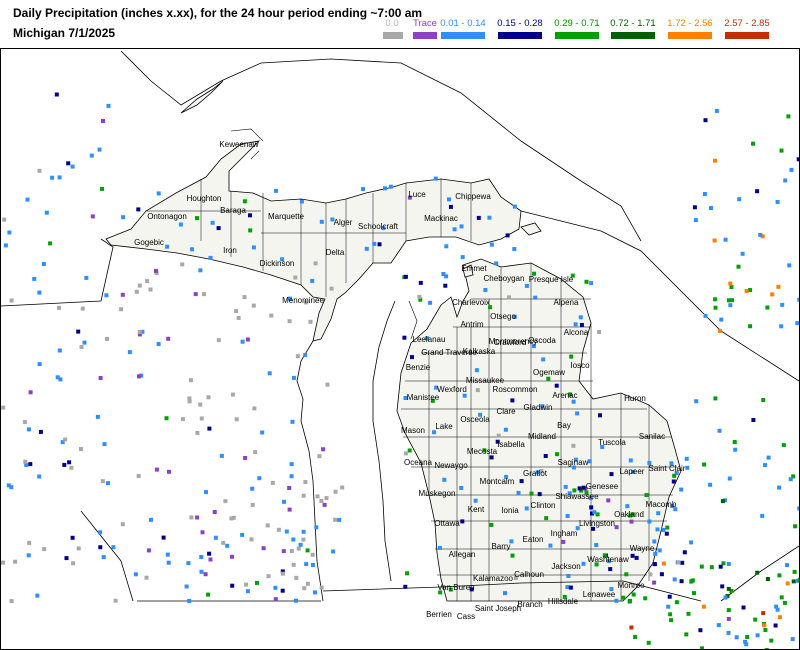  Describe the element at coordinates (506, 411) in the screenshot. I see `county-label: Clare` at that location.